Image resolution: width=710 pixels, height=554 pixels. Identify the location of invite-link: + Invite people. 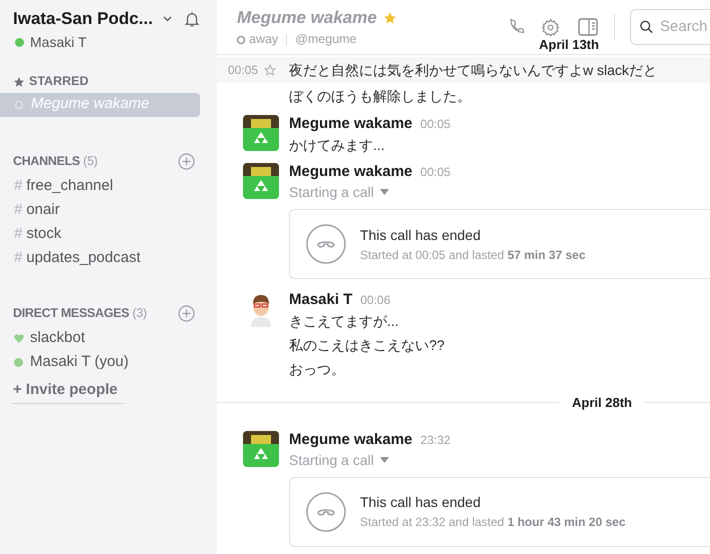
(68, 391).